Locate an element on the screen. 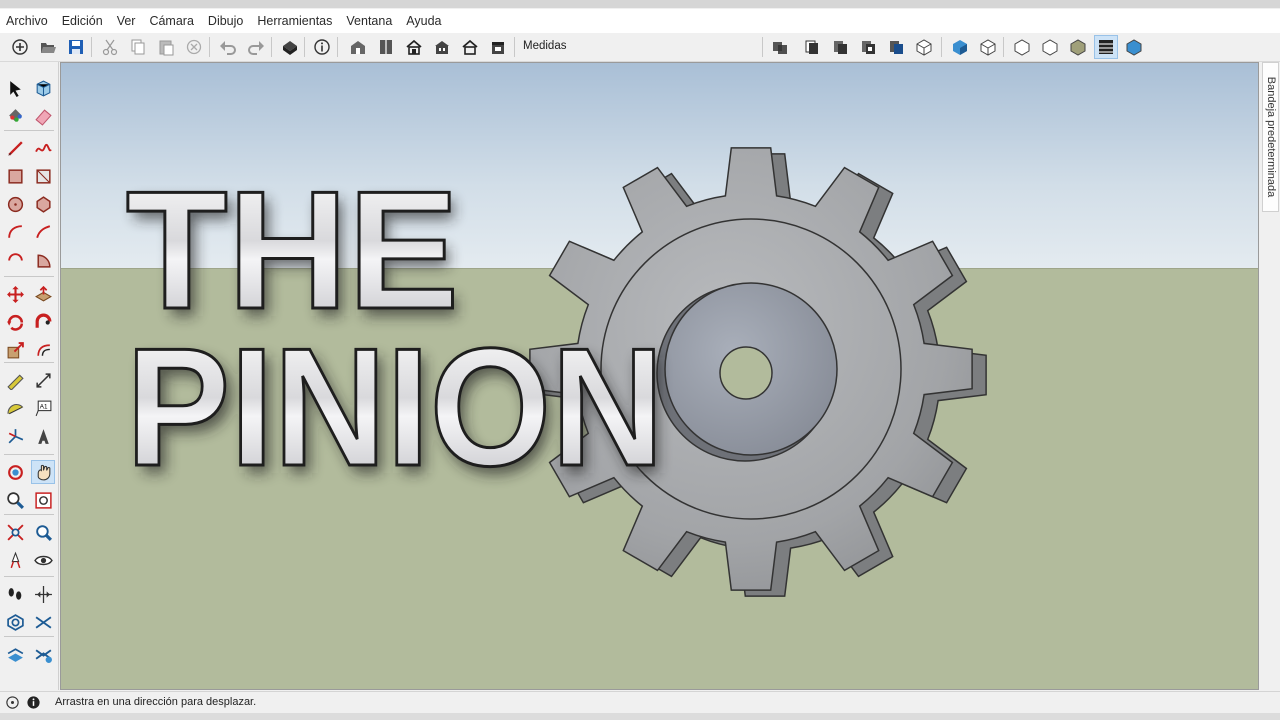  pie-icon-glyph is located at coordinates (43, 260).